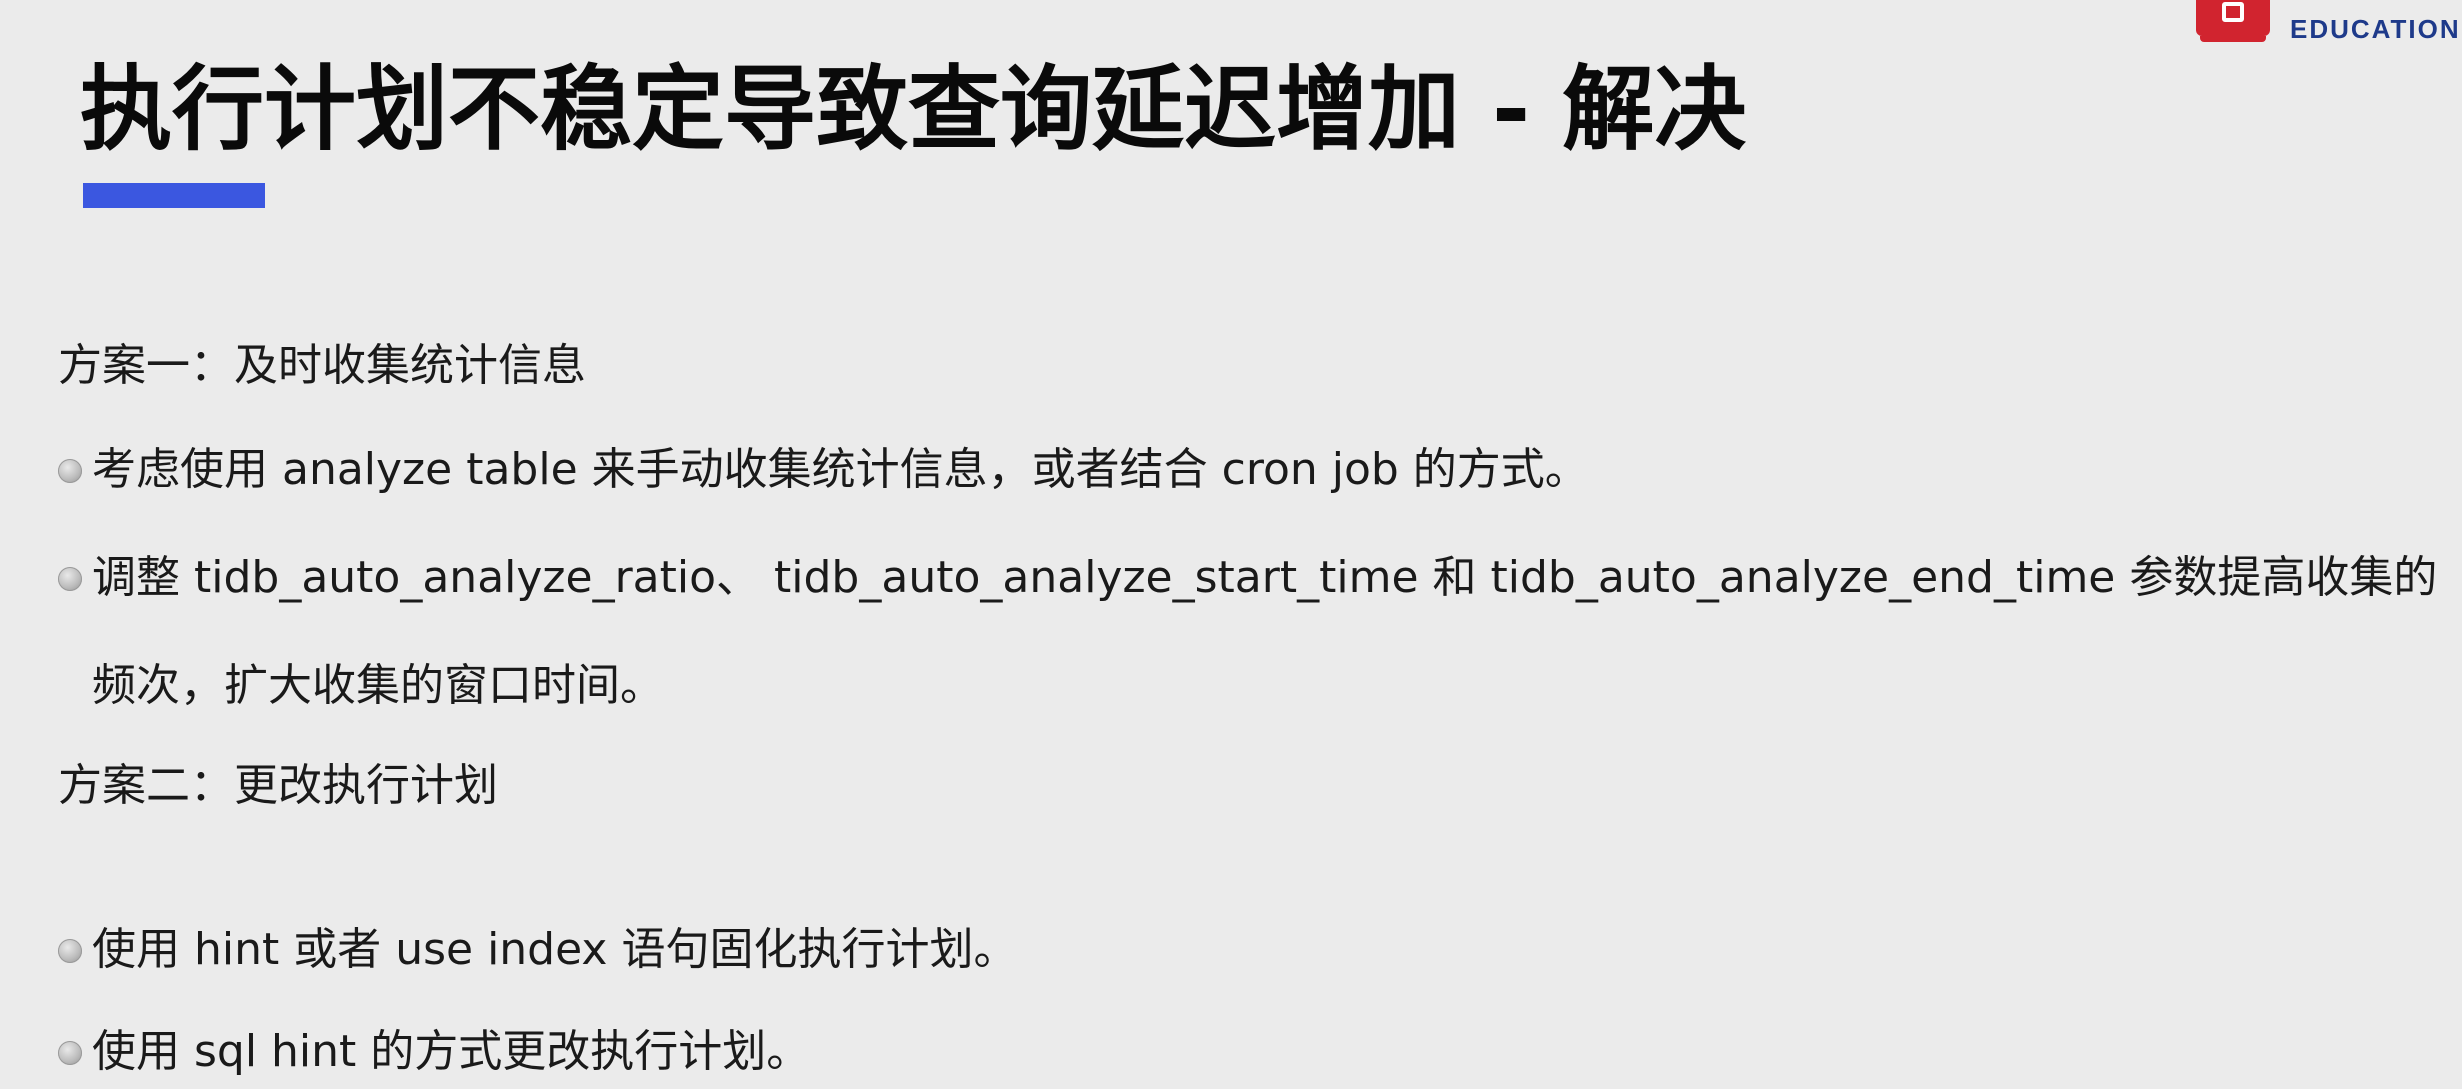  I want to click on title-underline, so click(174, 195).